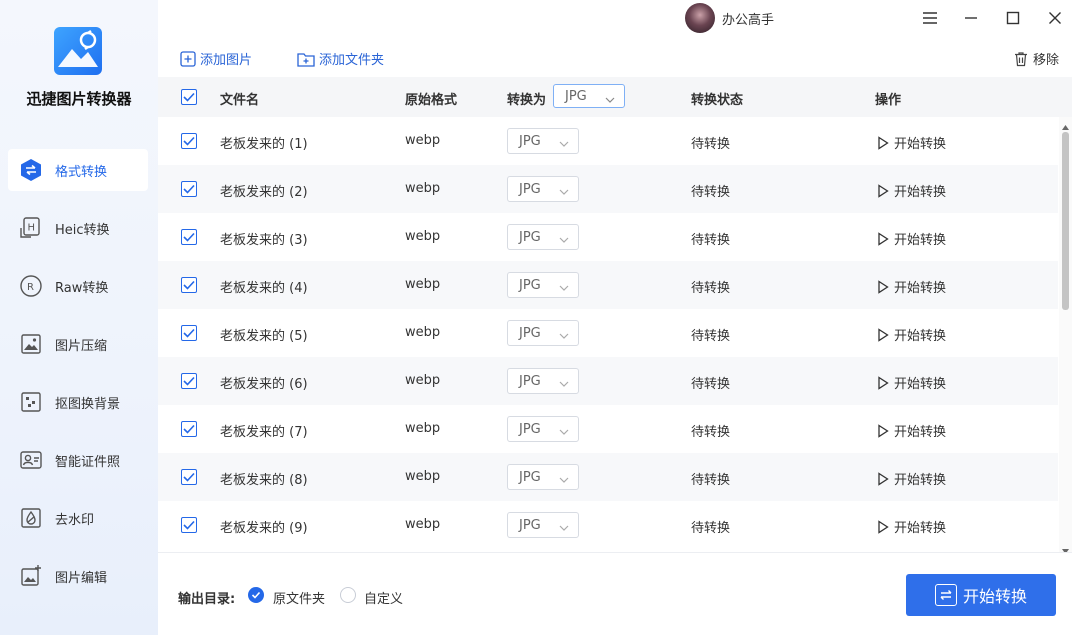 The height and width of the screenshot is (635, 1072). Describe the element at coordinates (78, 402) in the screenshot. I see `sidebar-item-cutout: 抠图换背景` at that location.